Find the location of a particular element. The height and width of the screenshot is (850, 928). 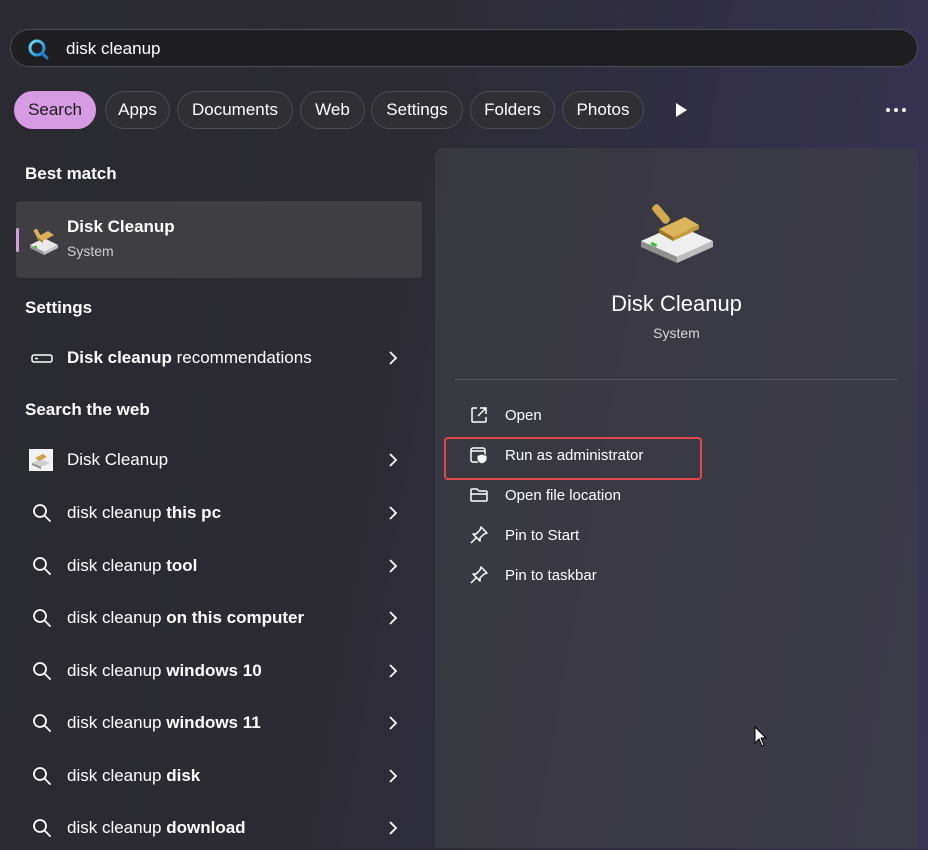

web-result-item: Disk Cleanup is located at coordinates (219, 460).